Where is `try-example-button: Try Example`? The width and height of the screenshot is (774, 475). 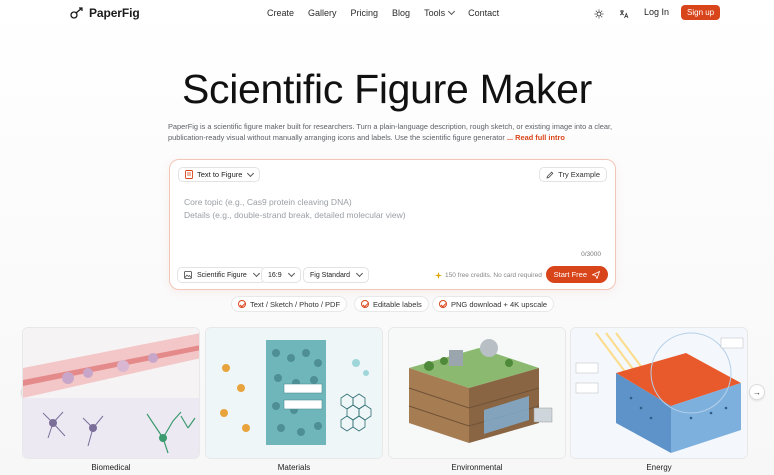
try-example-button: Try Example is located at coordinates (573, 174).